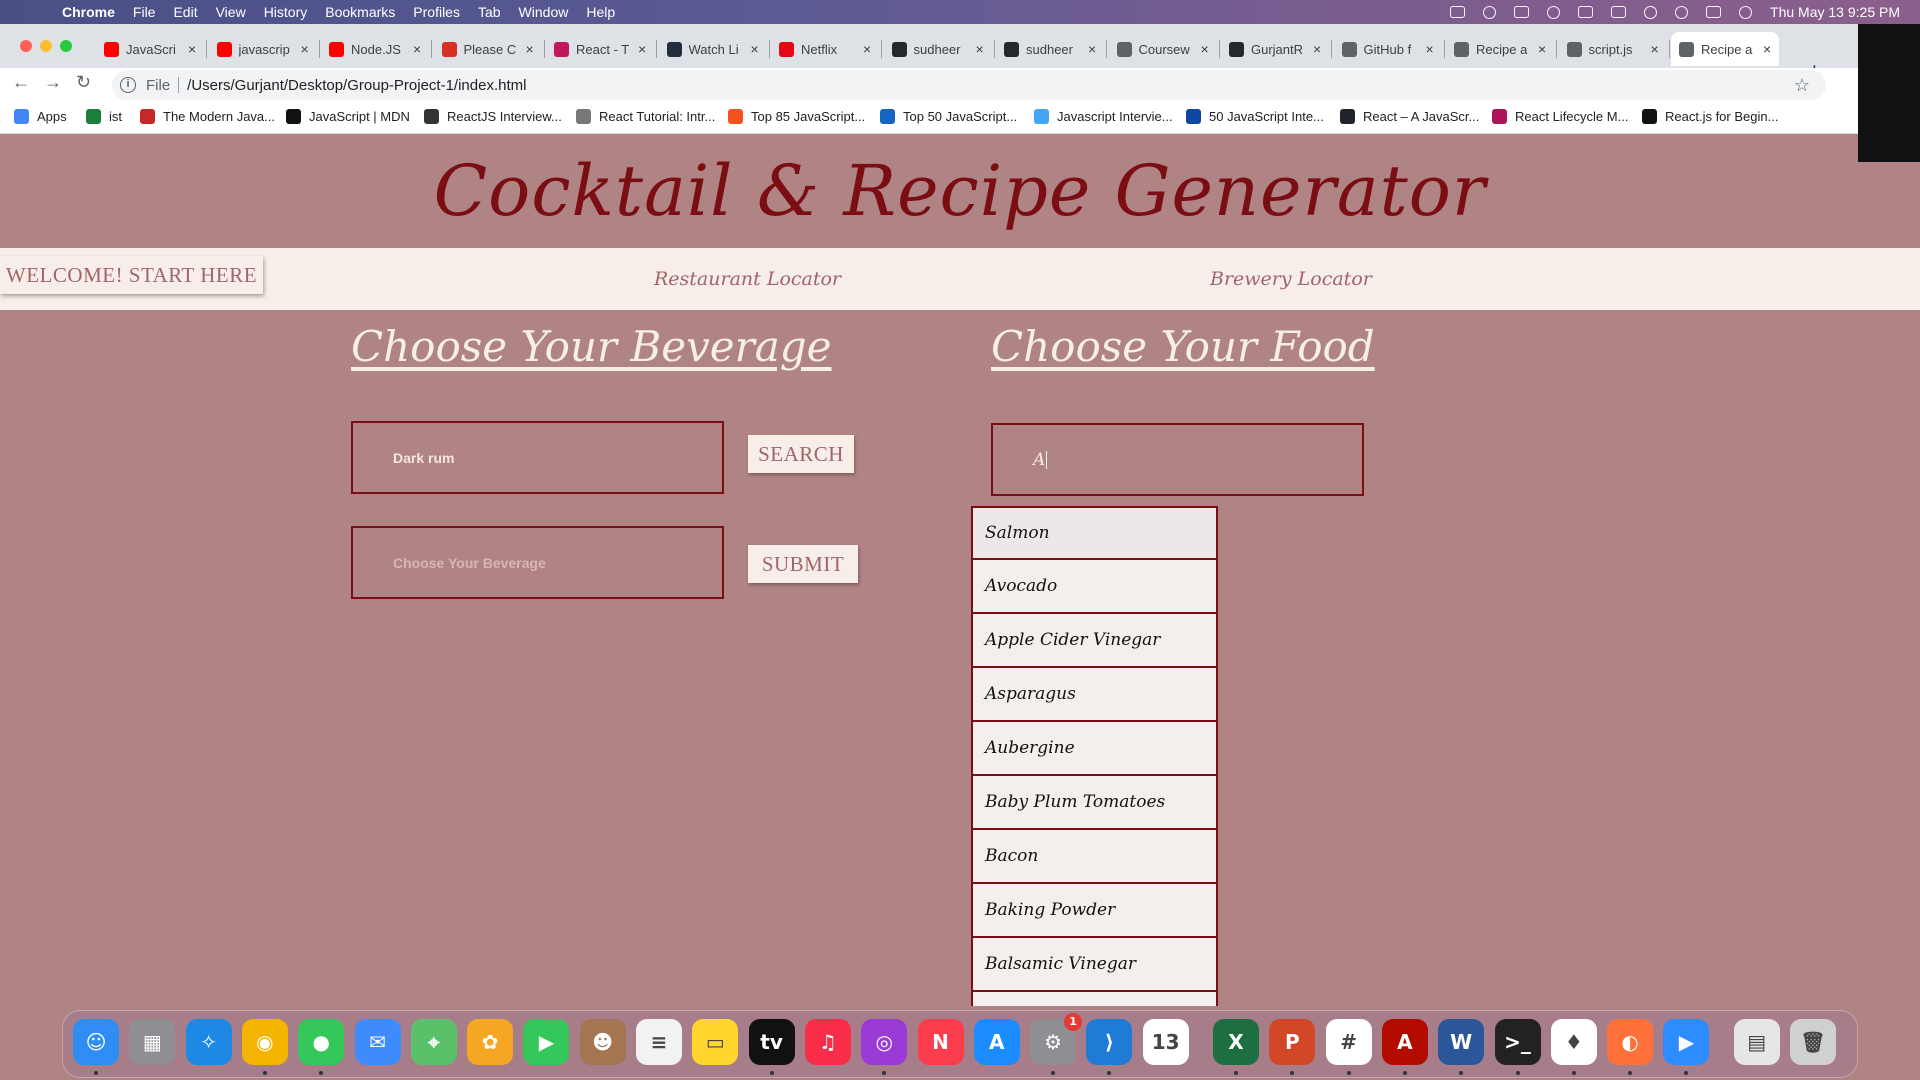 This screenshot has width=1920, height=1080. What do you see at coordinates (88, 12) in the screenshot?
I see `menu-app-name: Chrome` at bounding box center [88, 12].